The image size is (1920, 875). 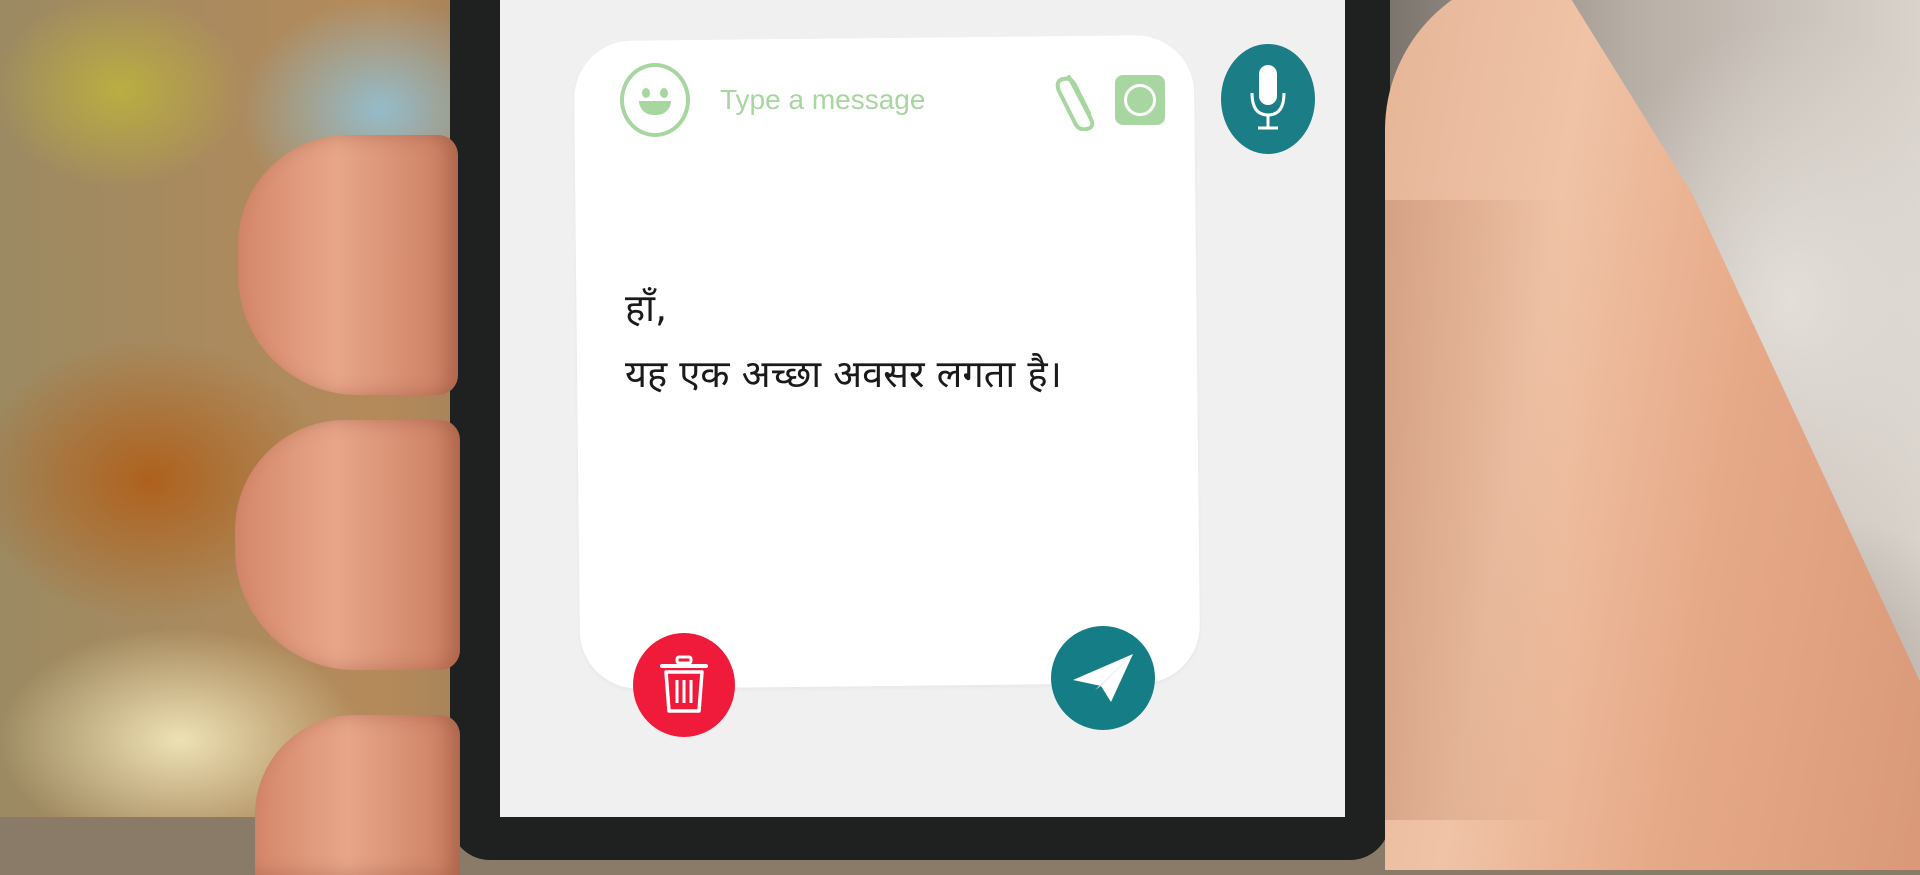 What do you see at coordinates (905, 341) in the screenshot?
I see `message-text: हाँ, यह एक अच्छा अवसर लगता है।` at bounding box center [905, 341].